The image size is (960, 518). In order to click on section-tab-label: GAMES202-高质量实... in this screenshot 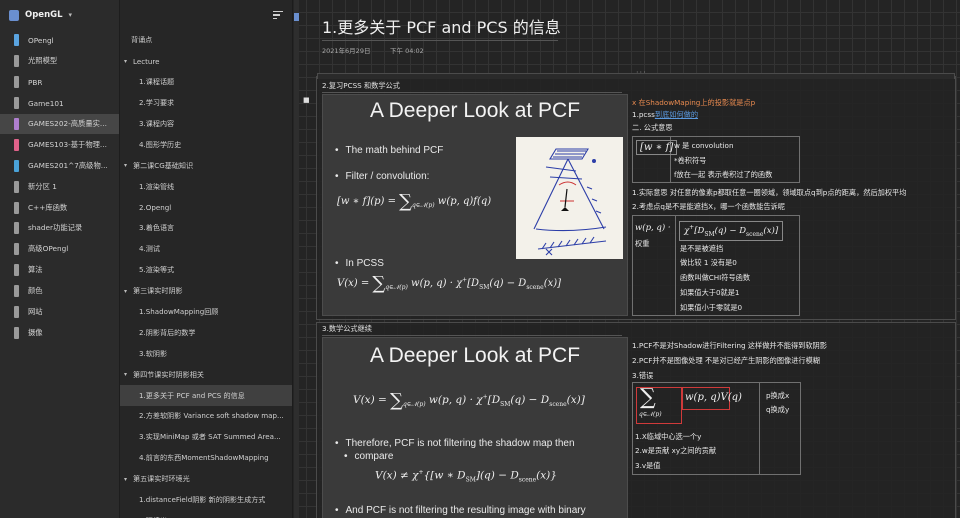, I will do `click(67, 123)`.